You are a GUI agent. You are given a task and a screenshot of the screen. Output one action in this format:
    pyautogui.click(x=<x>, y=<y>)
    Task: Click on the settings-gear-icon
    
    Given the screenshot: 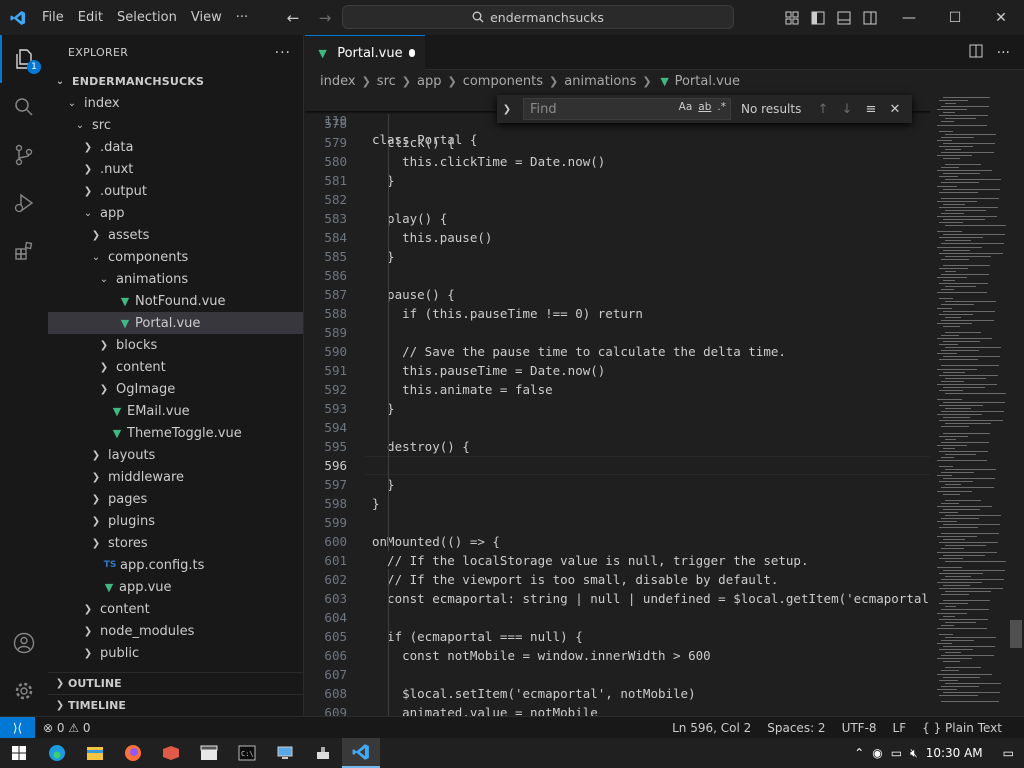 What is the action you would take?
    pyautogui.click(x=24, y=691)
    